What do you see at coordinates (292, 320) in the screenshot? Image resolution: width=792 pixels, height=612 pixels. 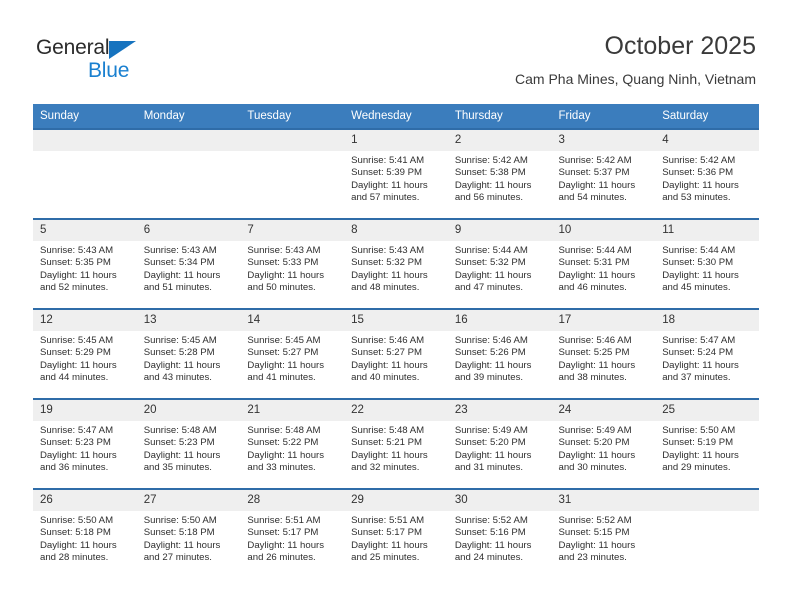 I see `day-number: 14` at bounding box center [292, 320].